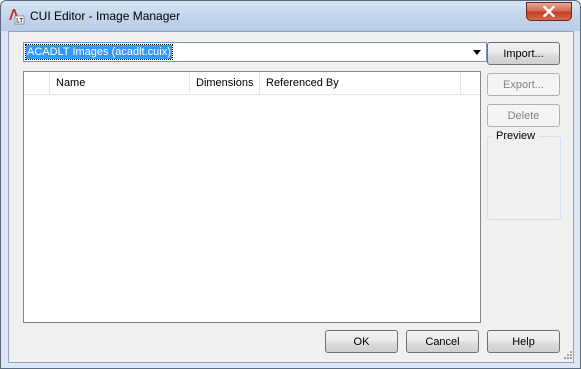 The image size is (581, 369). I want to click on list-header-blank, so click(37, 83).